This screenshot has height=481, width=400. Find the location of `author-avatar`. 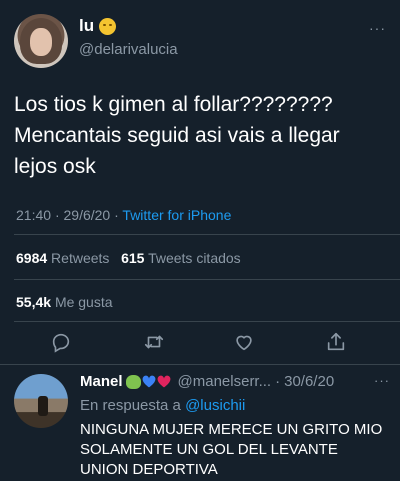

author-avatar is located at coordinates (41, 41).